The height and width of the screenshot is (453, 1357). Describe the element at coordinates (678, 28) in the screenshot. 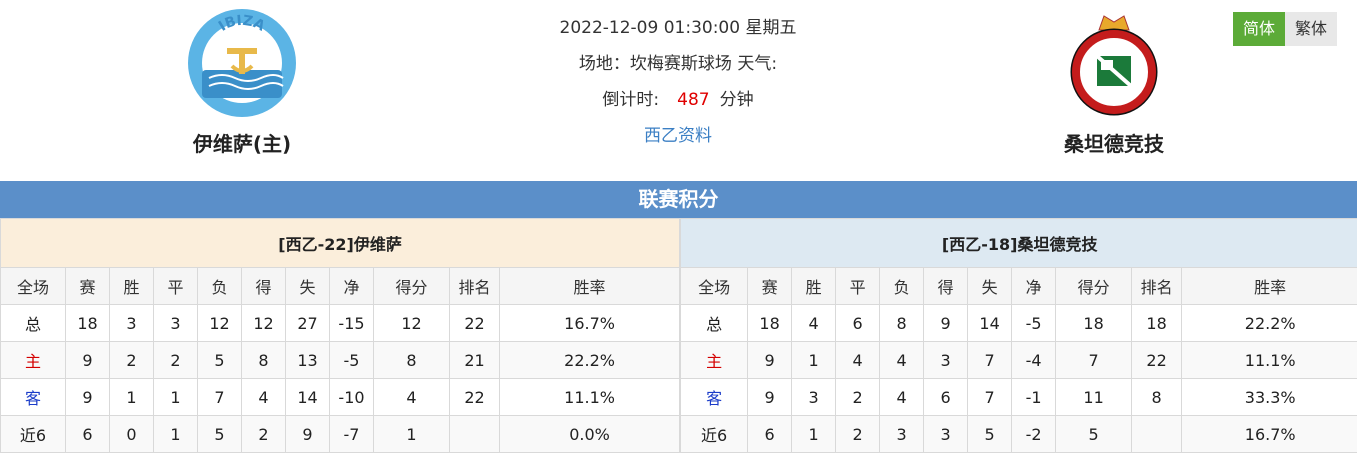

I see `match-datetime: 2022-12-09 01:30:00 星期五` at that location.